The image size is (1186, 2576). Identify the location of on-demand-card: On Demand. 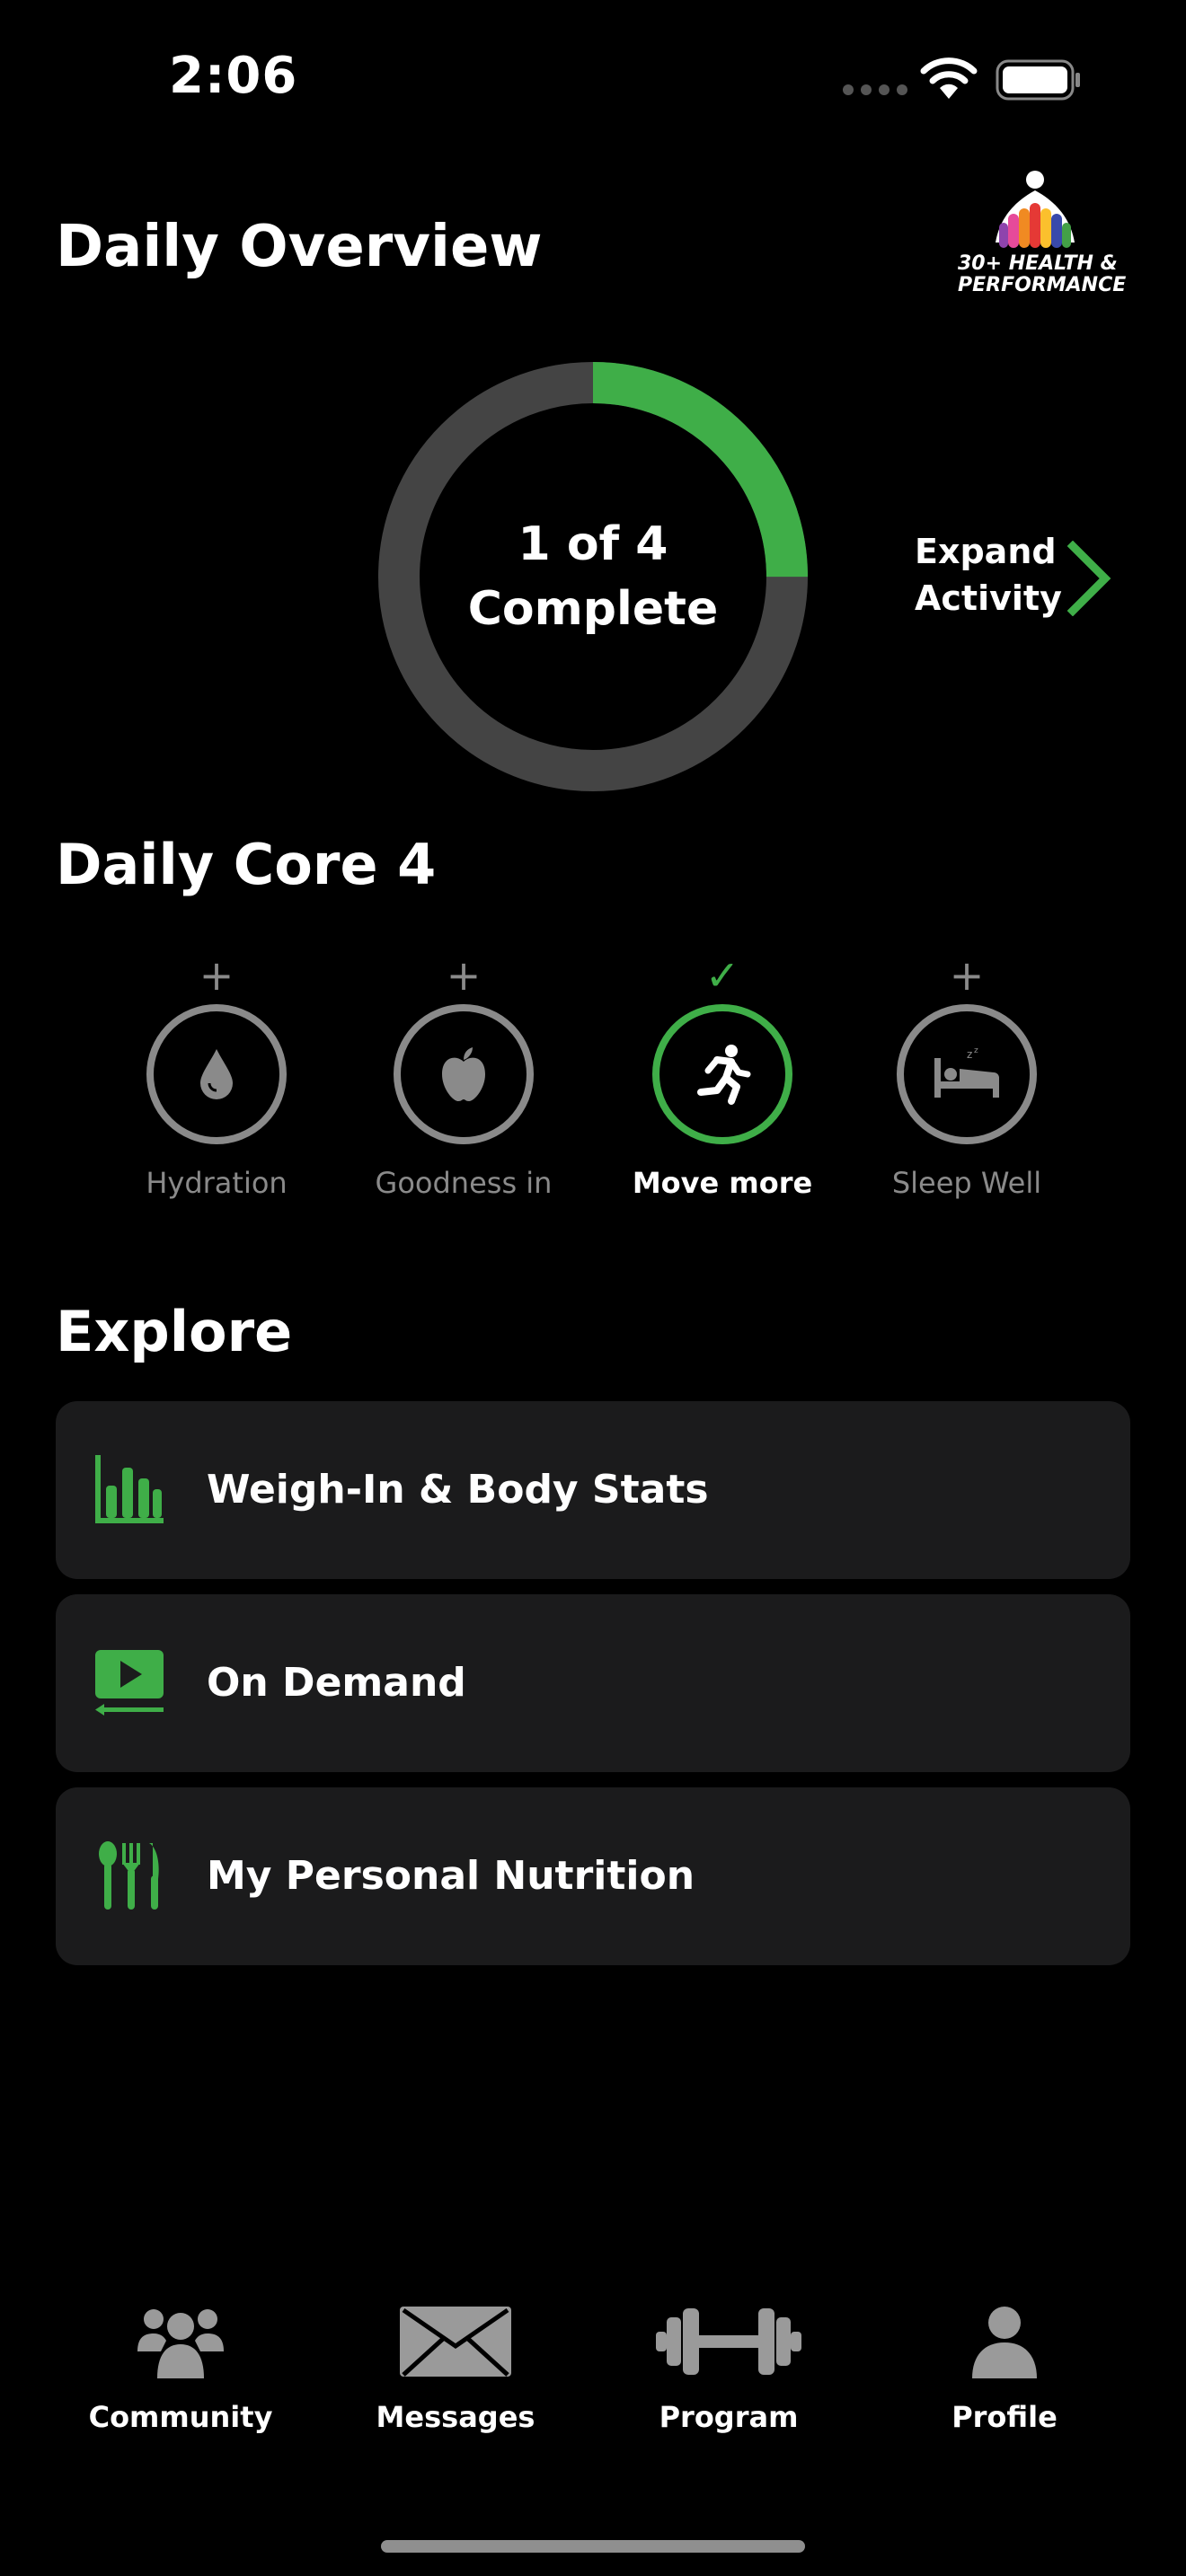
(593, 1683).